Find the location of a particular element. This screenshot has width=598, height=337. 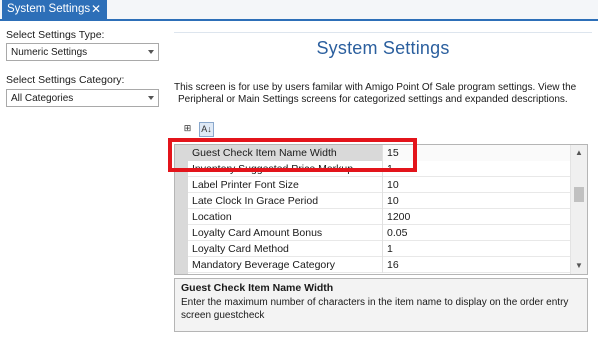

grid-row: Late Clock In Grace Period 10 is located at coordinates (379, 201).